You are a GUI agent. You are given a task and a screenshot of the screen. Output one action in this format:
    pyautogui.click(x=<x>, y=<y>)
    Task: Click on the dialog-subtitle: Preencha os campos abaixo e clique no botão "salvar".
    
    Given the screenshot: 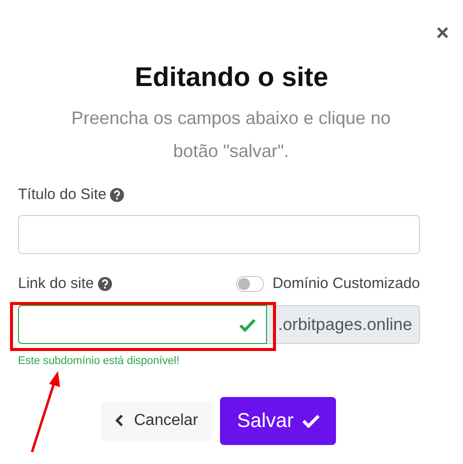 What is the action you would take?
    pyautogui.click(x=231, y=135)
    